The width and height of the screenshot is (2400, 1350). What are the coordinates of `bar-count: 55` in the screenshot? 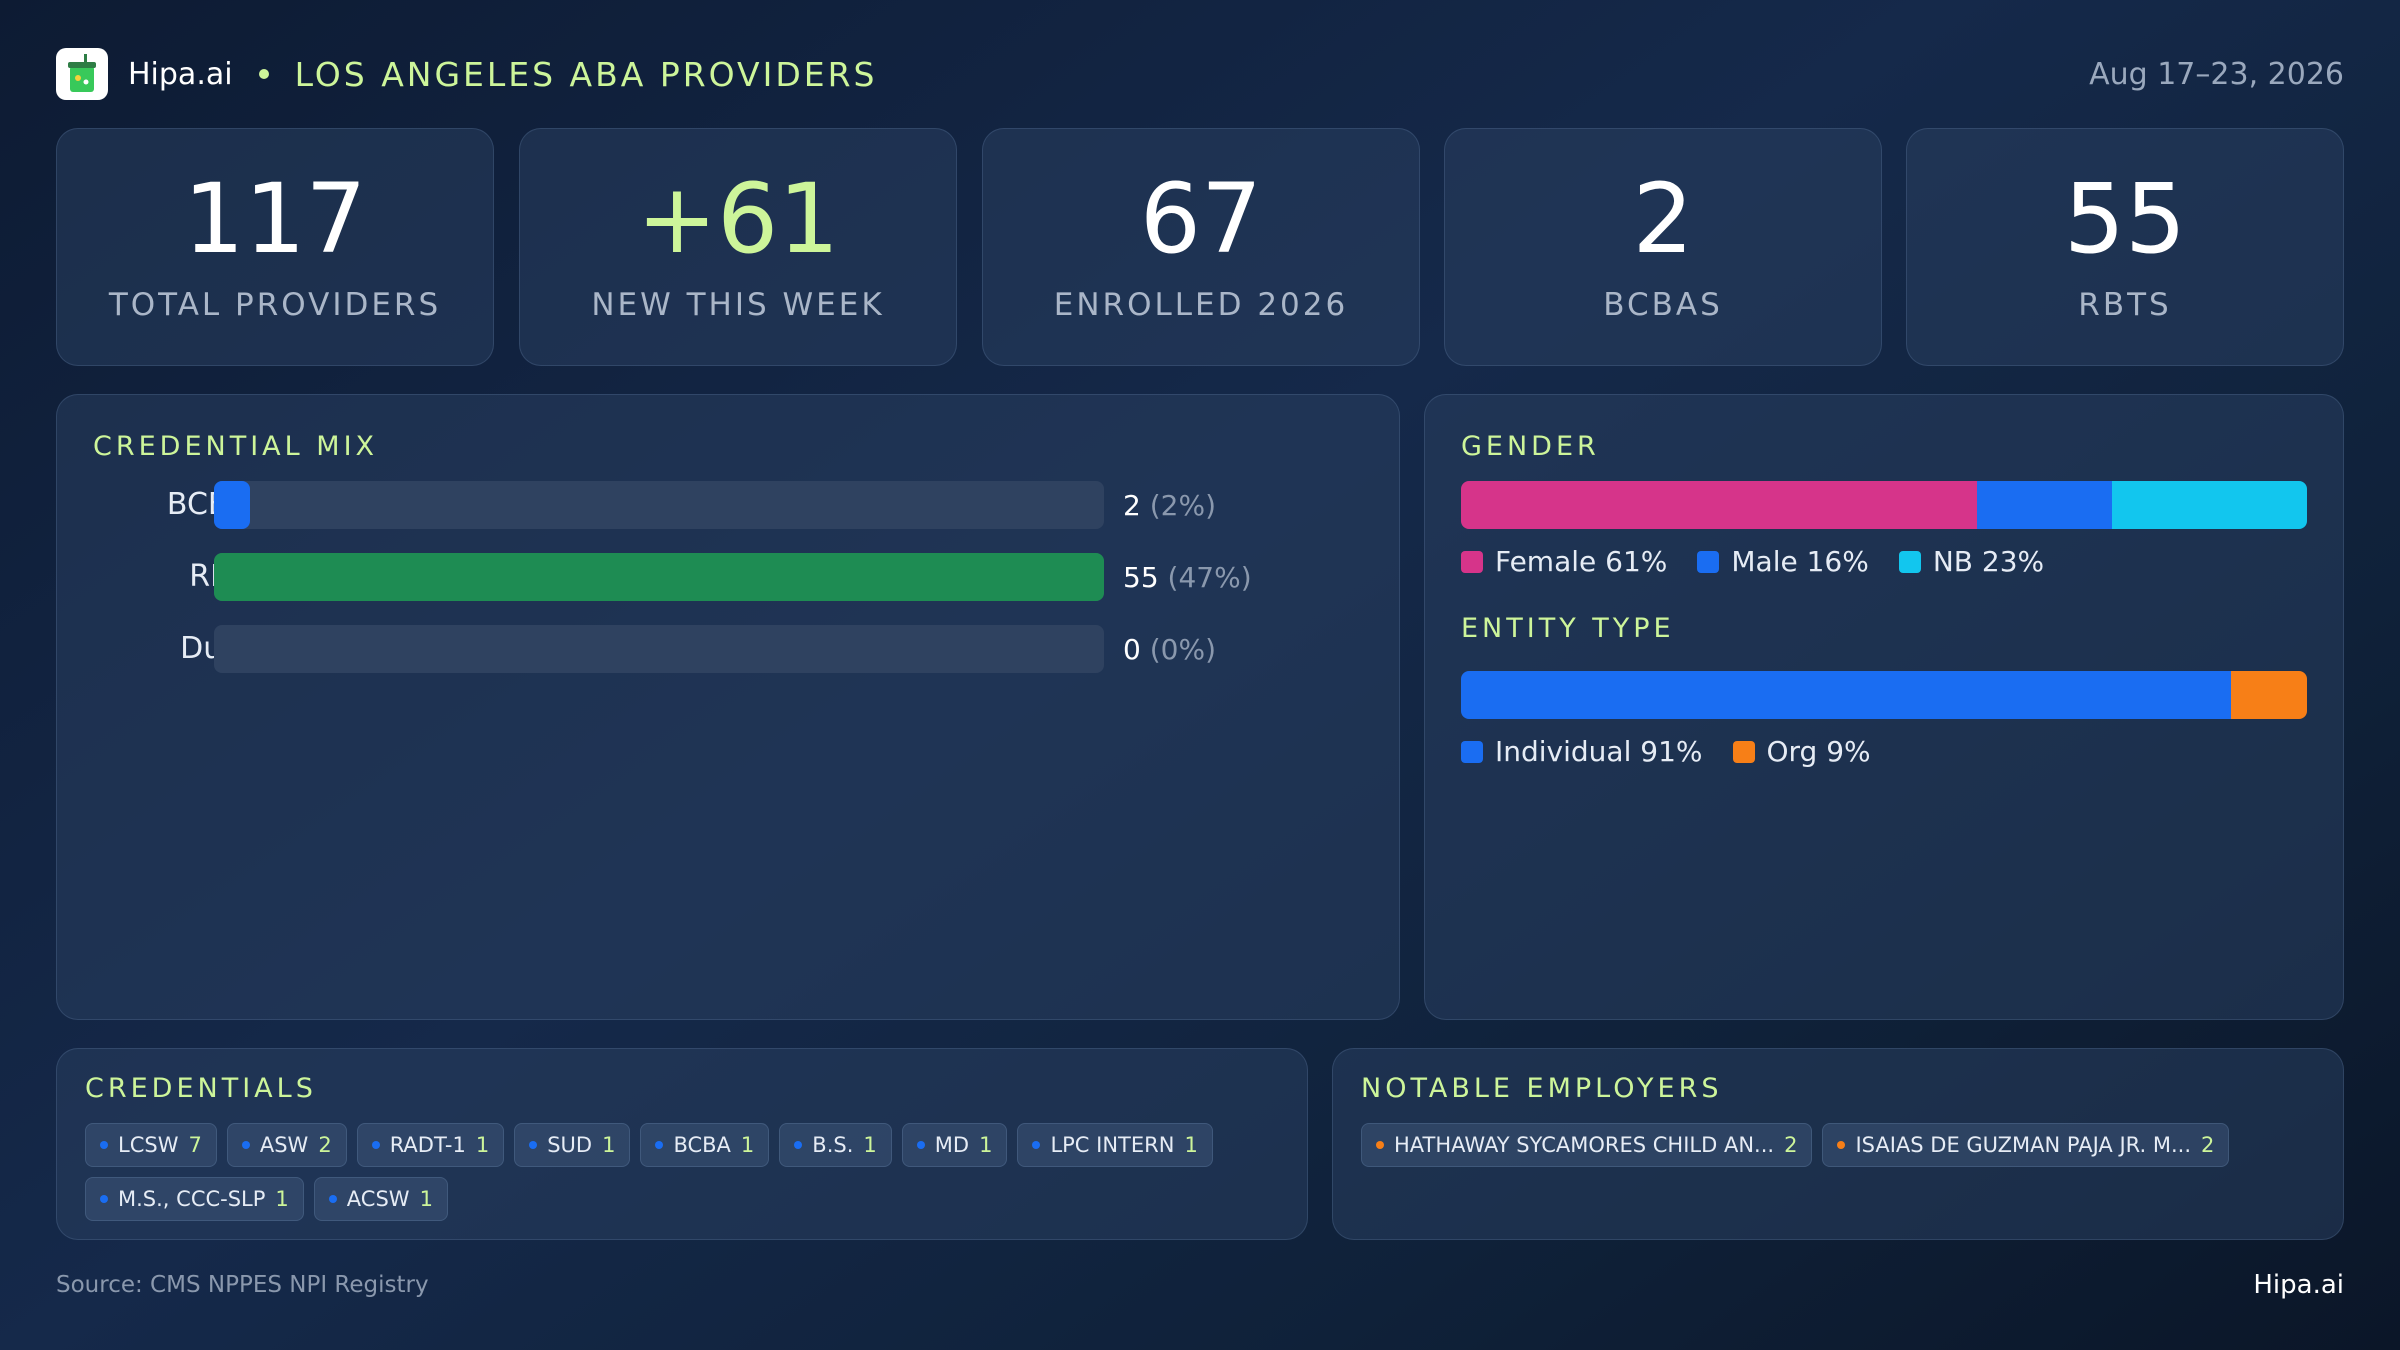 It's located at (1141, 577).